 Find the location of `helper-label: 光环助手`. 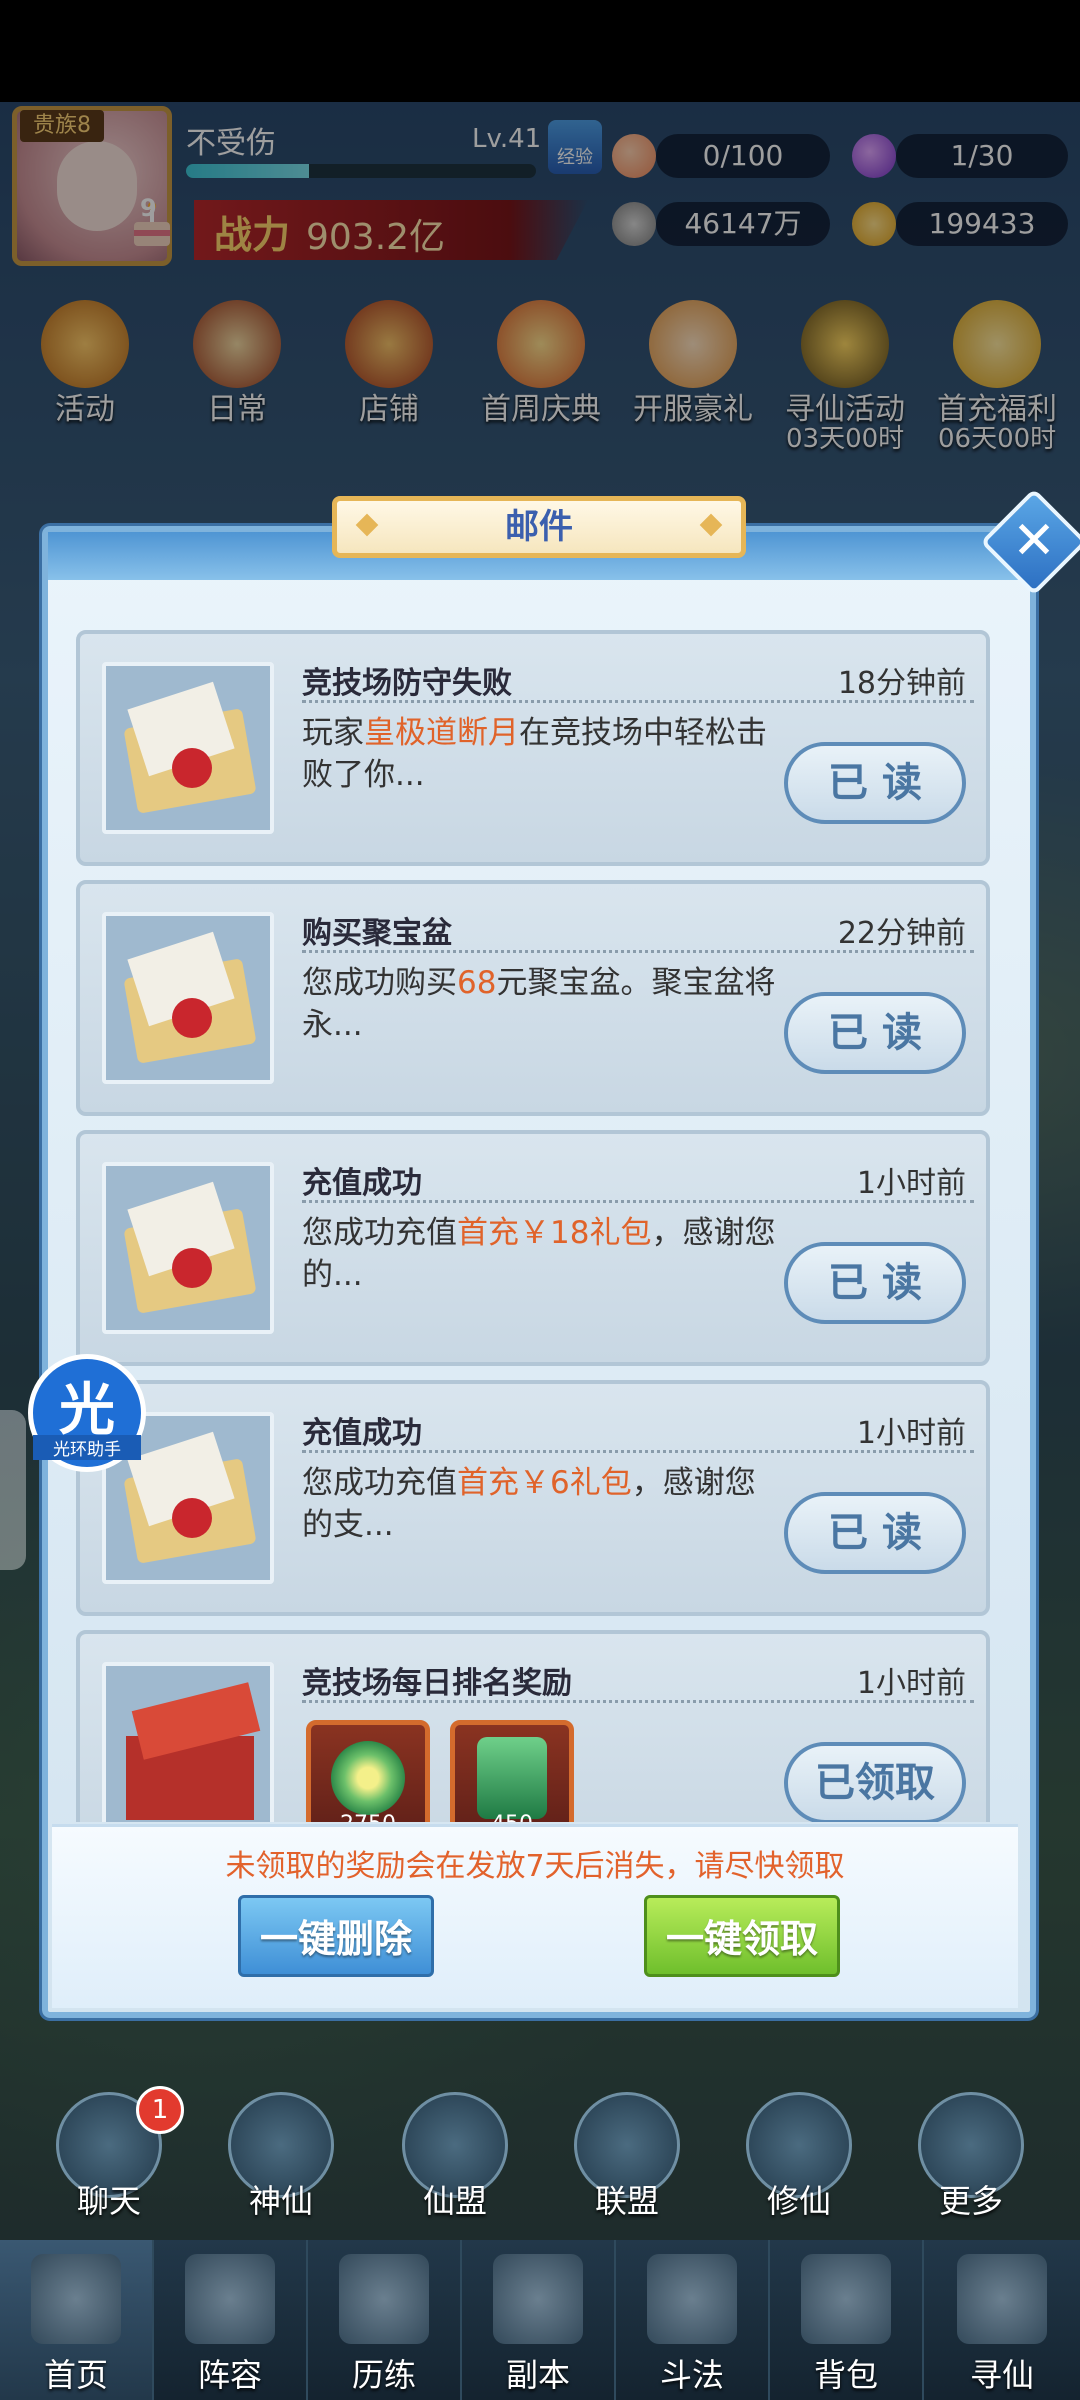

helper-label: 光环助手 is located at coordinates (87, 1447).